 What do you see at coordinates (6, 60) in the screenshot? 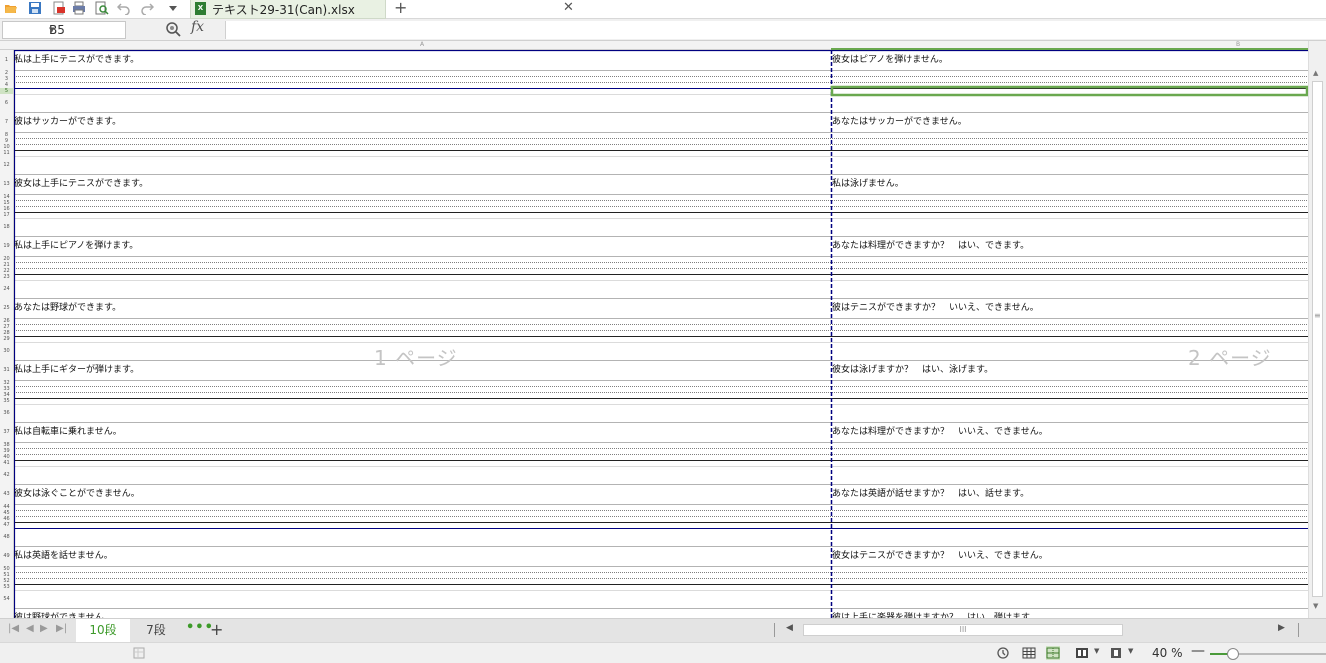
I see `row-header: 1` at bounding box center [6, 60].